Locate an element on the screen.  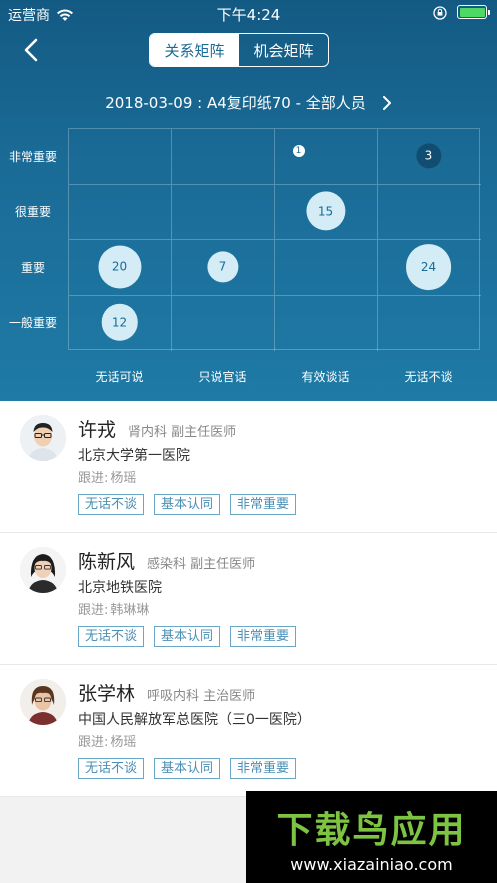
x-axis-label: 只说官话 is located at coordinates (222, 377).